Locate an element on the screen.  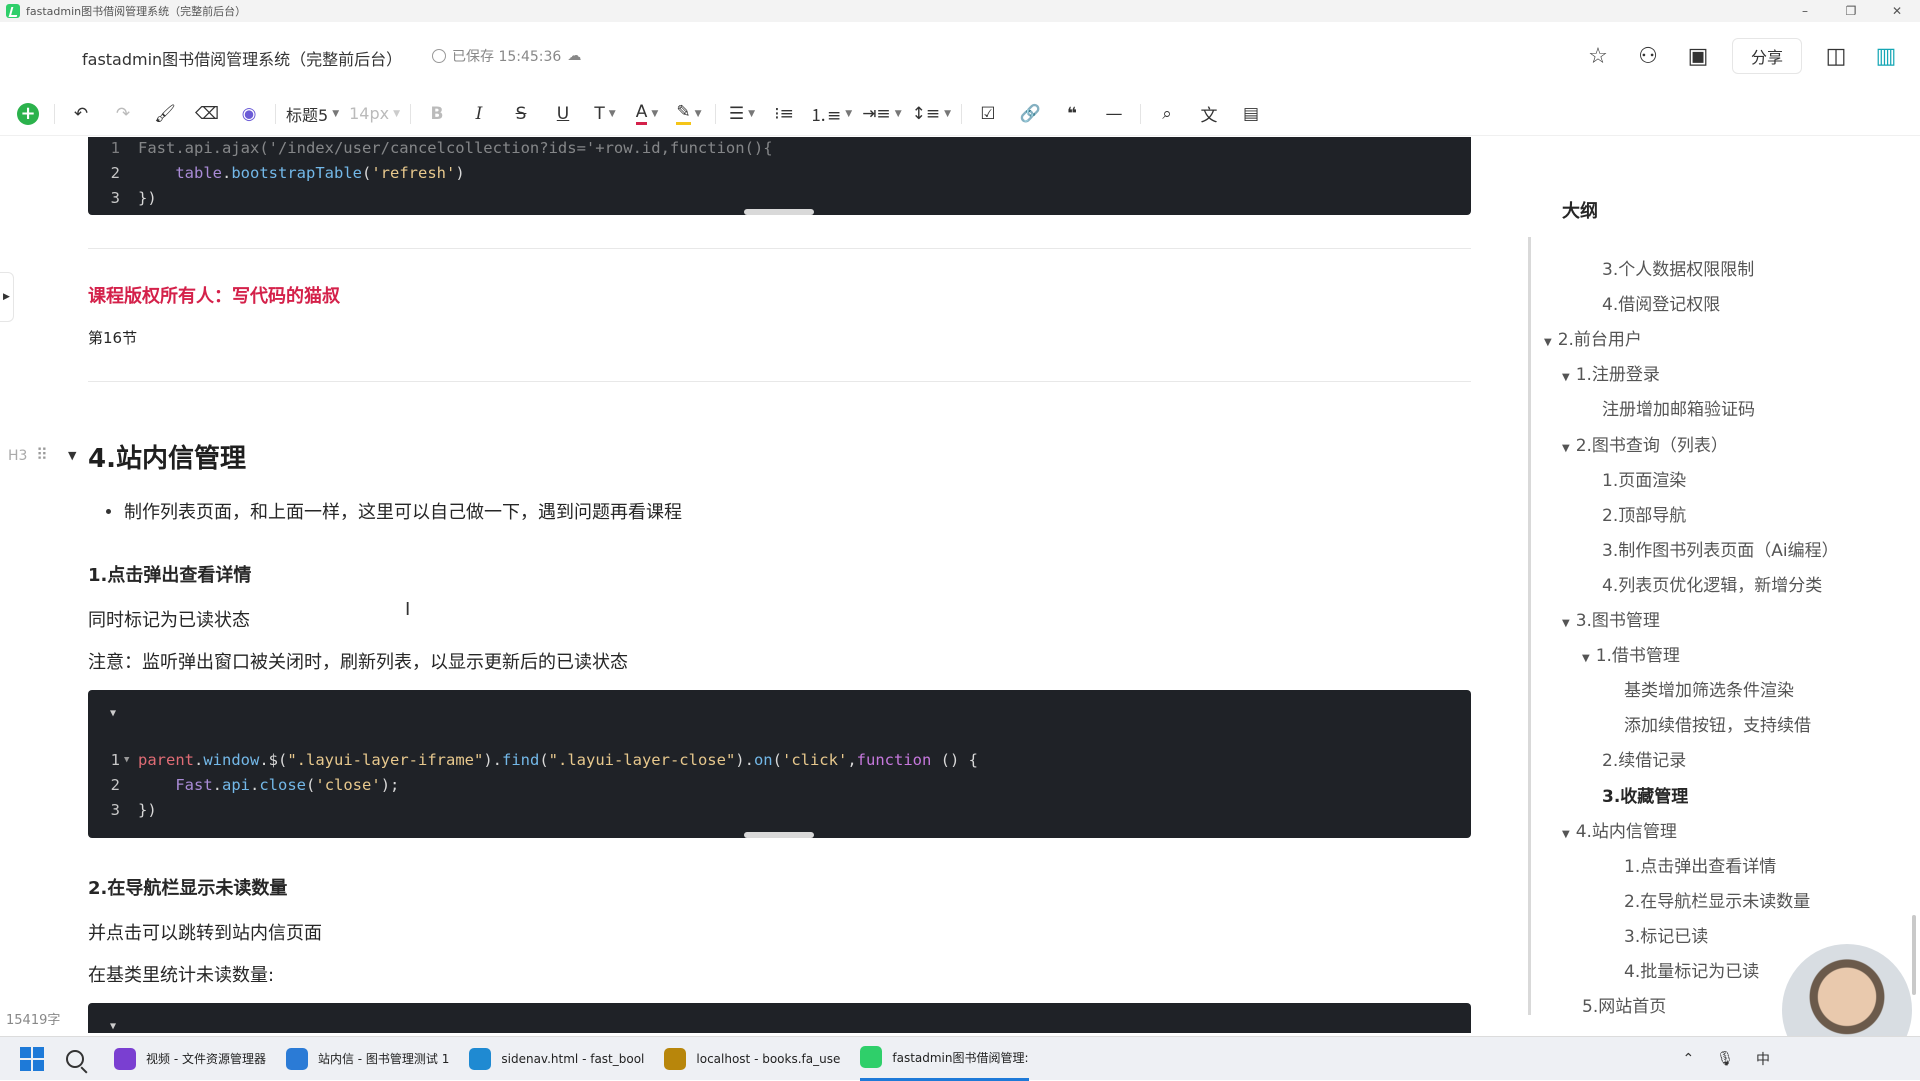
outline-item: 5.网站首页 is located at coordinates (1624, 1004).